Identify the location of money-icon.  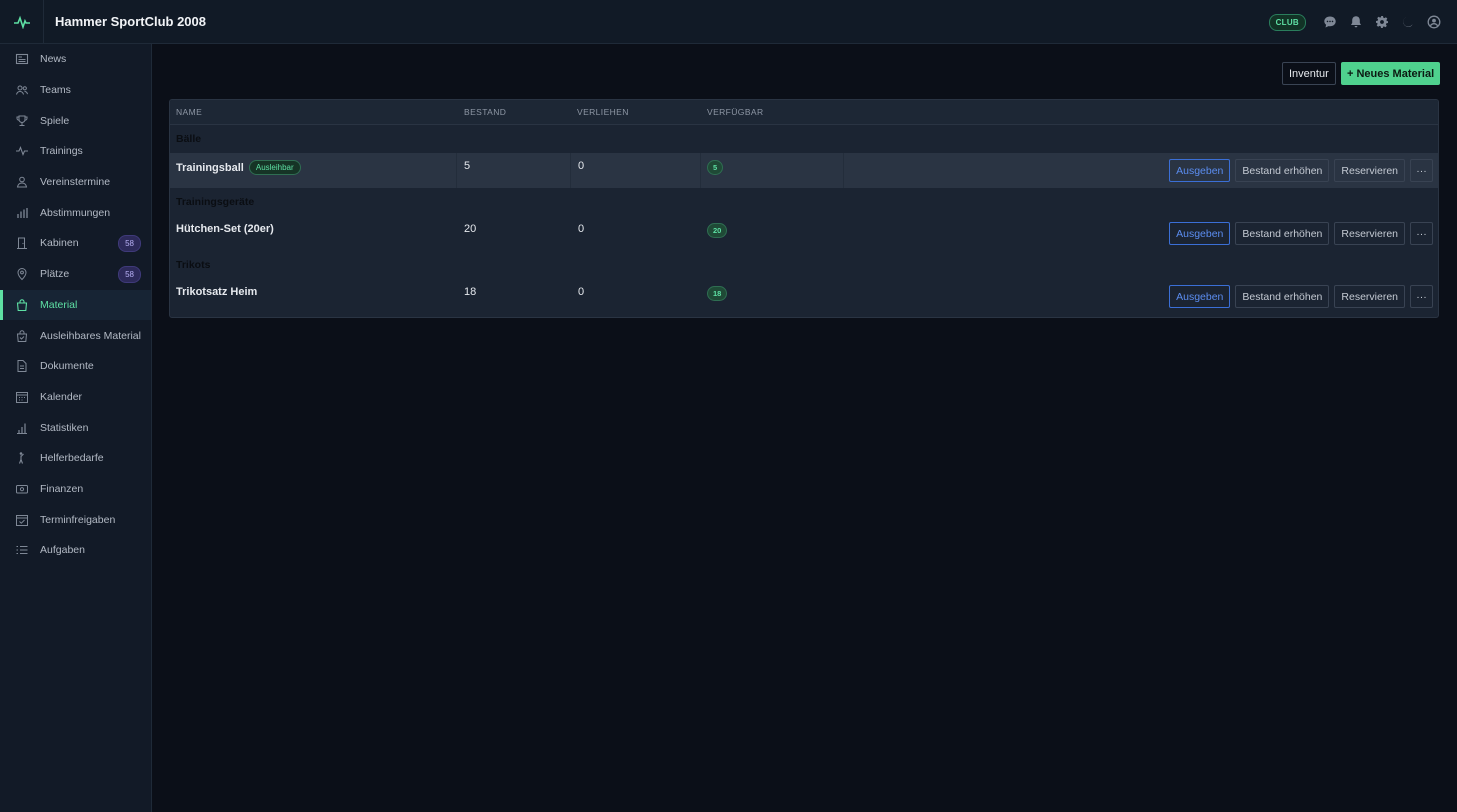
(22, 489).